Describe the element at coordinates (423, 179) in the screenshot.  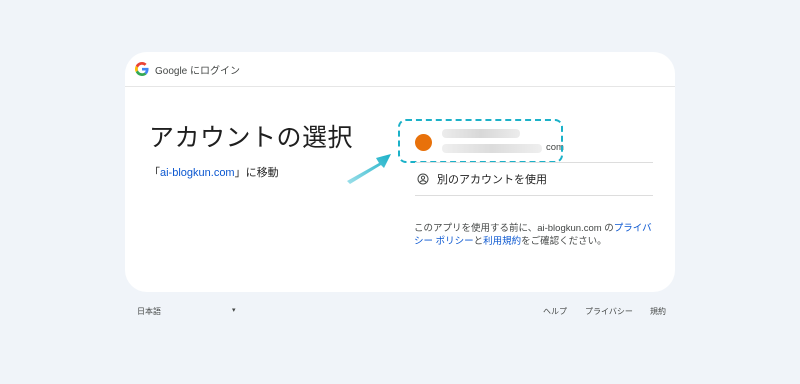
I see `account-circle-icon` at that location.